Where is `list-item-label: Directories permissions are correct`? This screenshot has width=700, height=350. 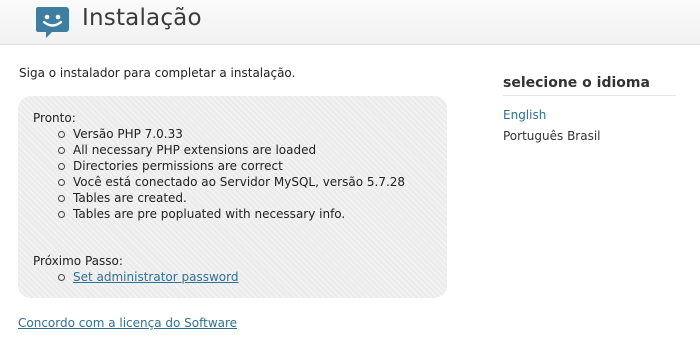 list-item-label: Directories permissions are correct is located at coordinates (178, 166).